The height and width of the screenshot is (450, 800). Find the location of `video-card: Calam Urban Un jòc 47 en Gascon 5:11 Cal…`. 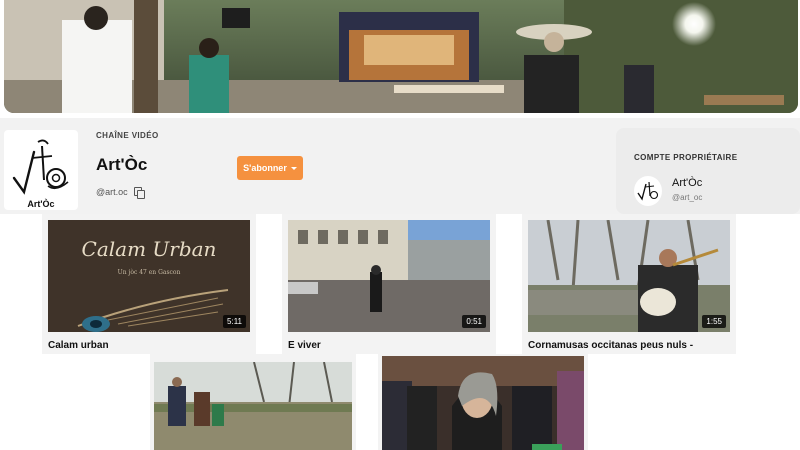

video-card: Calam Urban Un jòc 47 en Gascon 5:11 Cal… is located at coordinates (149, 284).